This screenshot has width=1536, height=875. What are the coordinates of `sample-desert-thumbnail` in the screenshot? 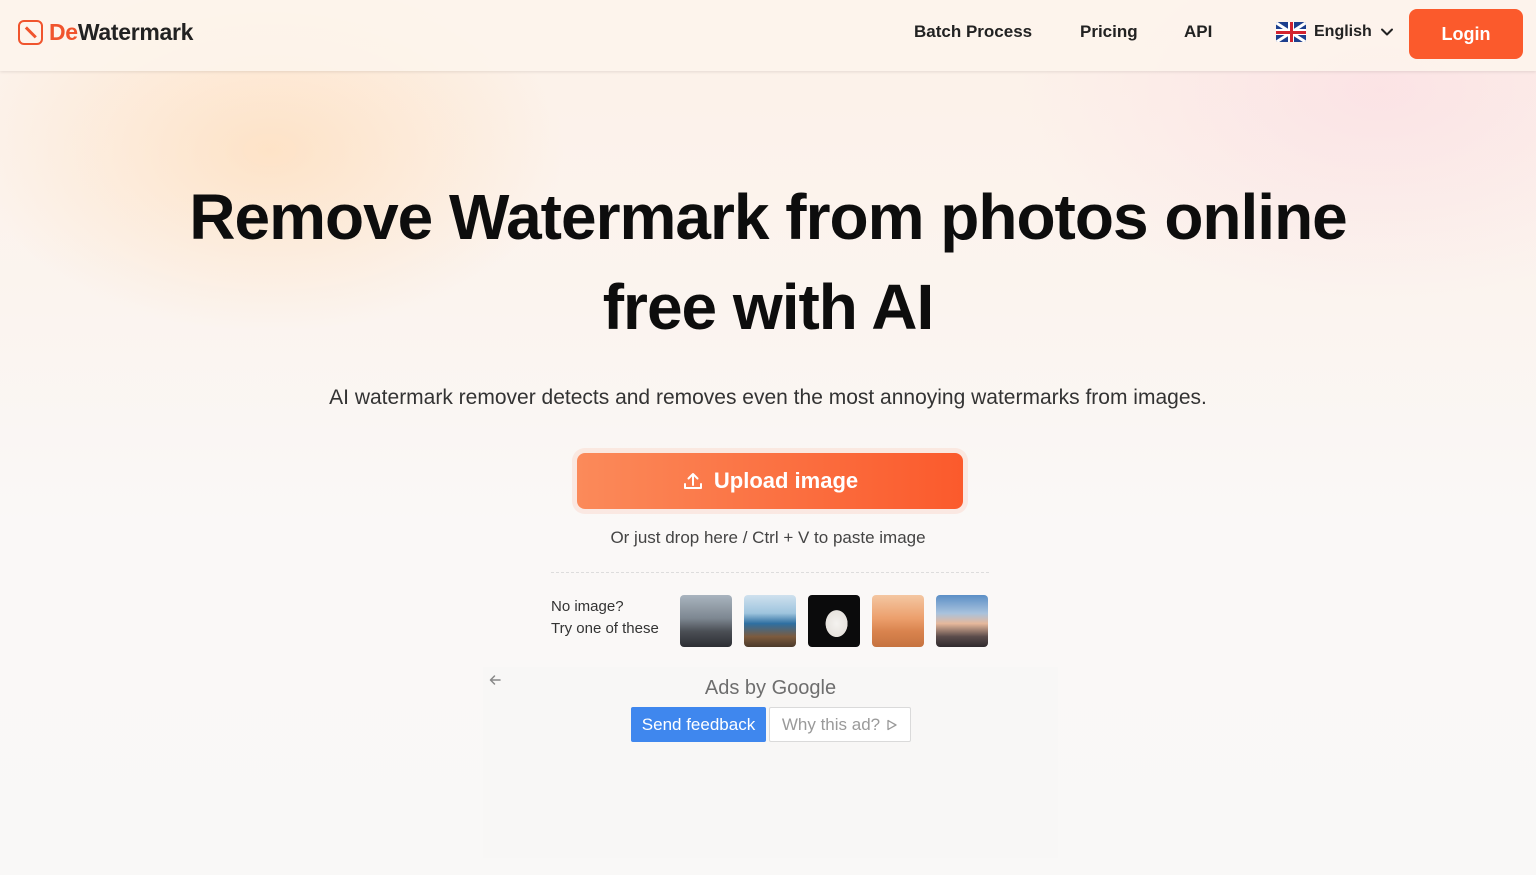 It's located at (898, 621).